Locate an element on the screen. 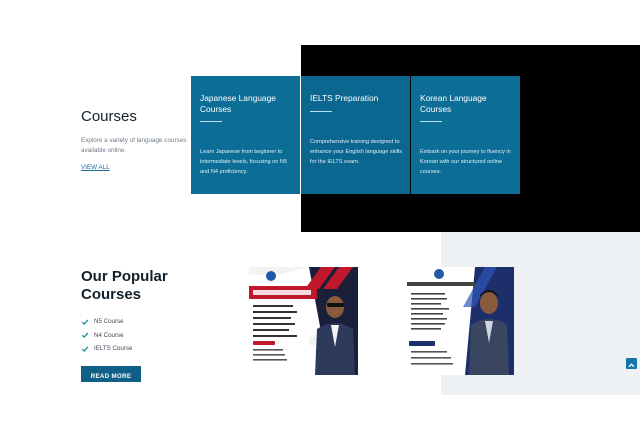 Image resolution: width=640 pixels, height=426 pixels. list-item-label: IELTS Course is located at coordinates (113, 349).